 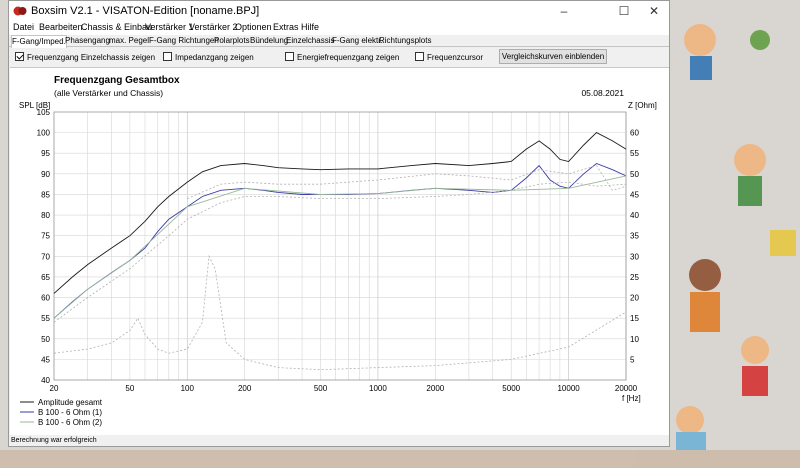 I want to click on tab-max-pegel: max. Pegel, so click(x=129, y=41).